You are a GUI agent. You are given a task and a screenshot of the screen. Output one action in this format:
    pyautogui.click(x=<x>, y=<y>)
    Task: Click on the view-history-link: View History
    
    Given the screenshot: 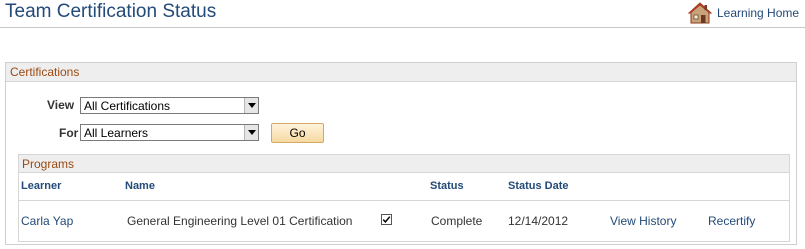 What is the action you would take?
    pyautogui.click(x=643, y=221)
    